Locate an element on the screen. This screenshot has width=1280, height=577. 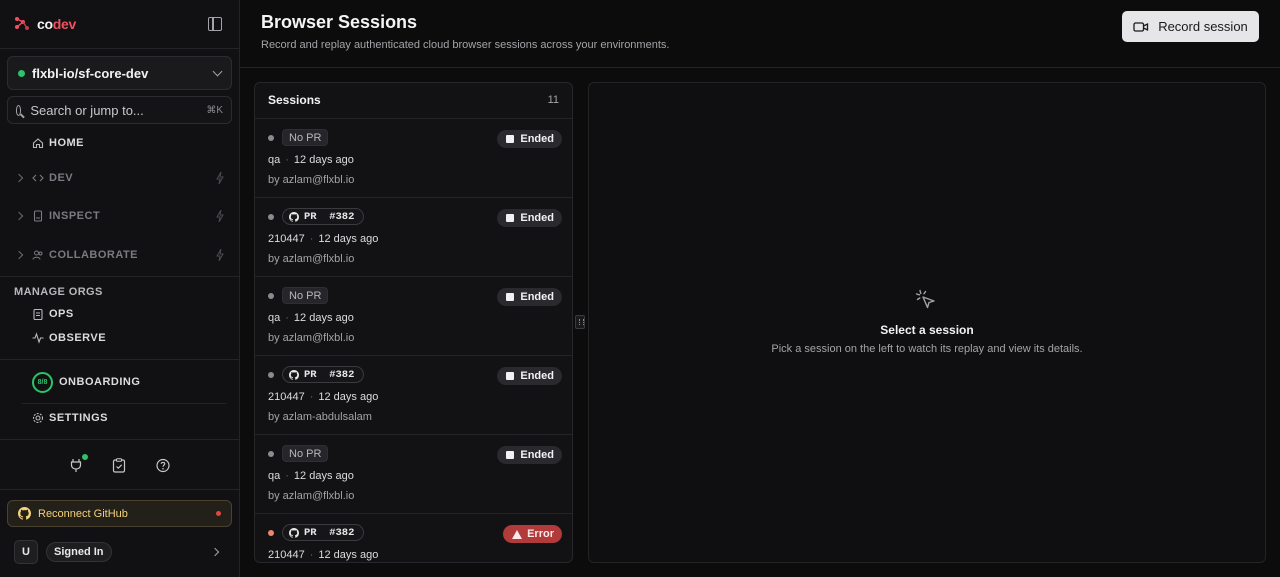
page-title: Browser Sessions is located at coordinates (339, 22).